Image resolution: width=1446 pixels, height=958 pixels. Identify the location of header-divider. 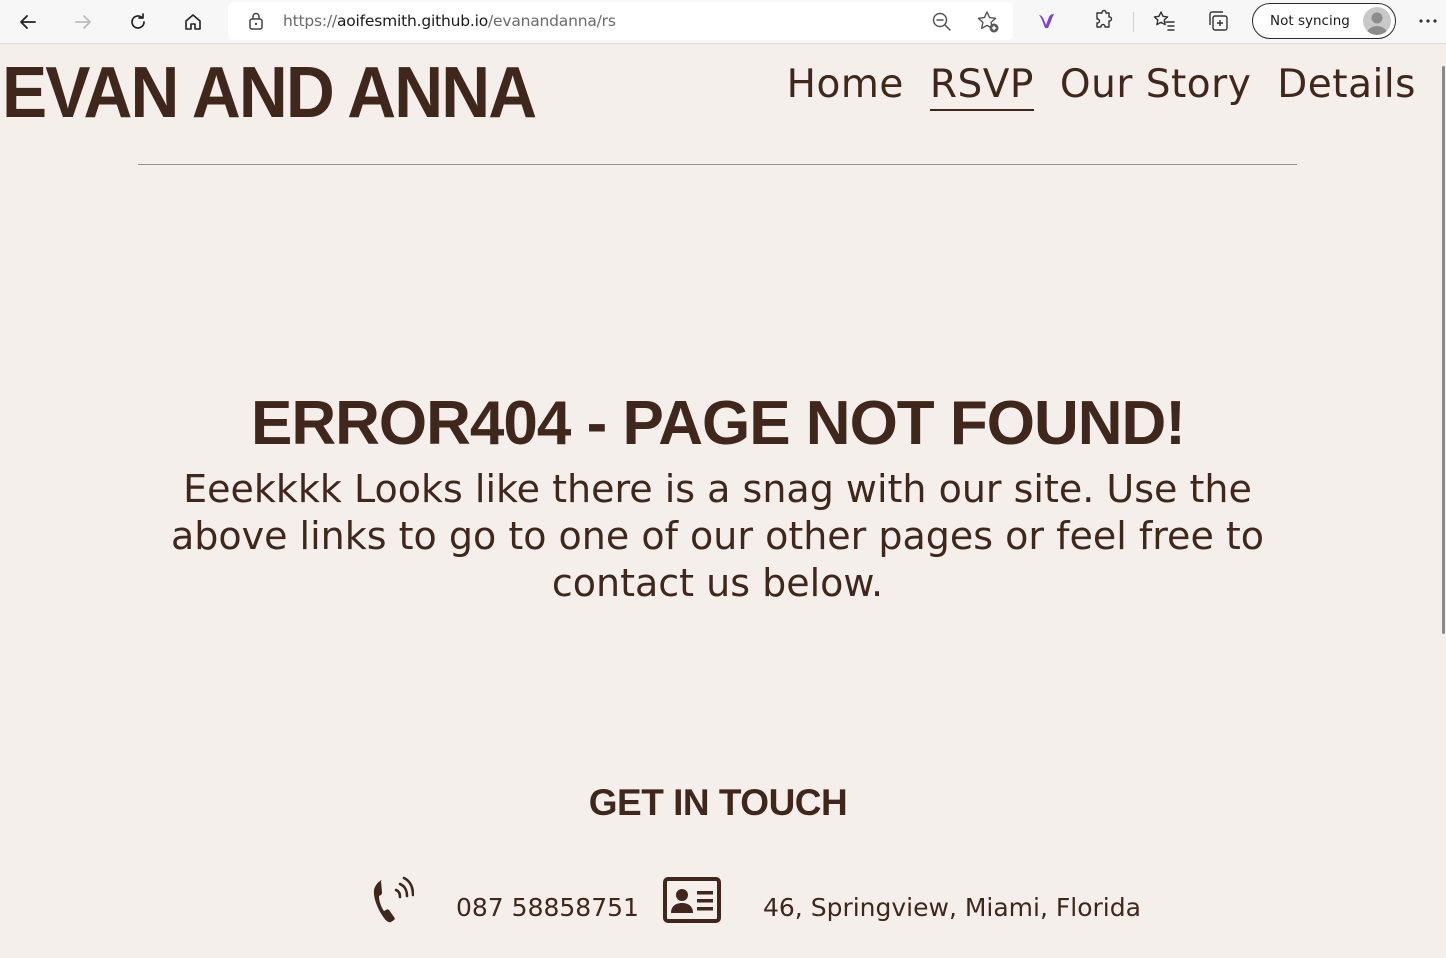
(717, 164).